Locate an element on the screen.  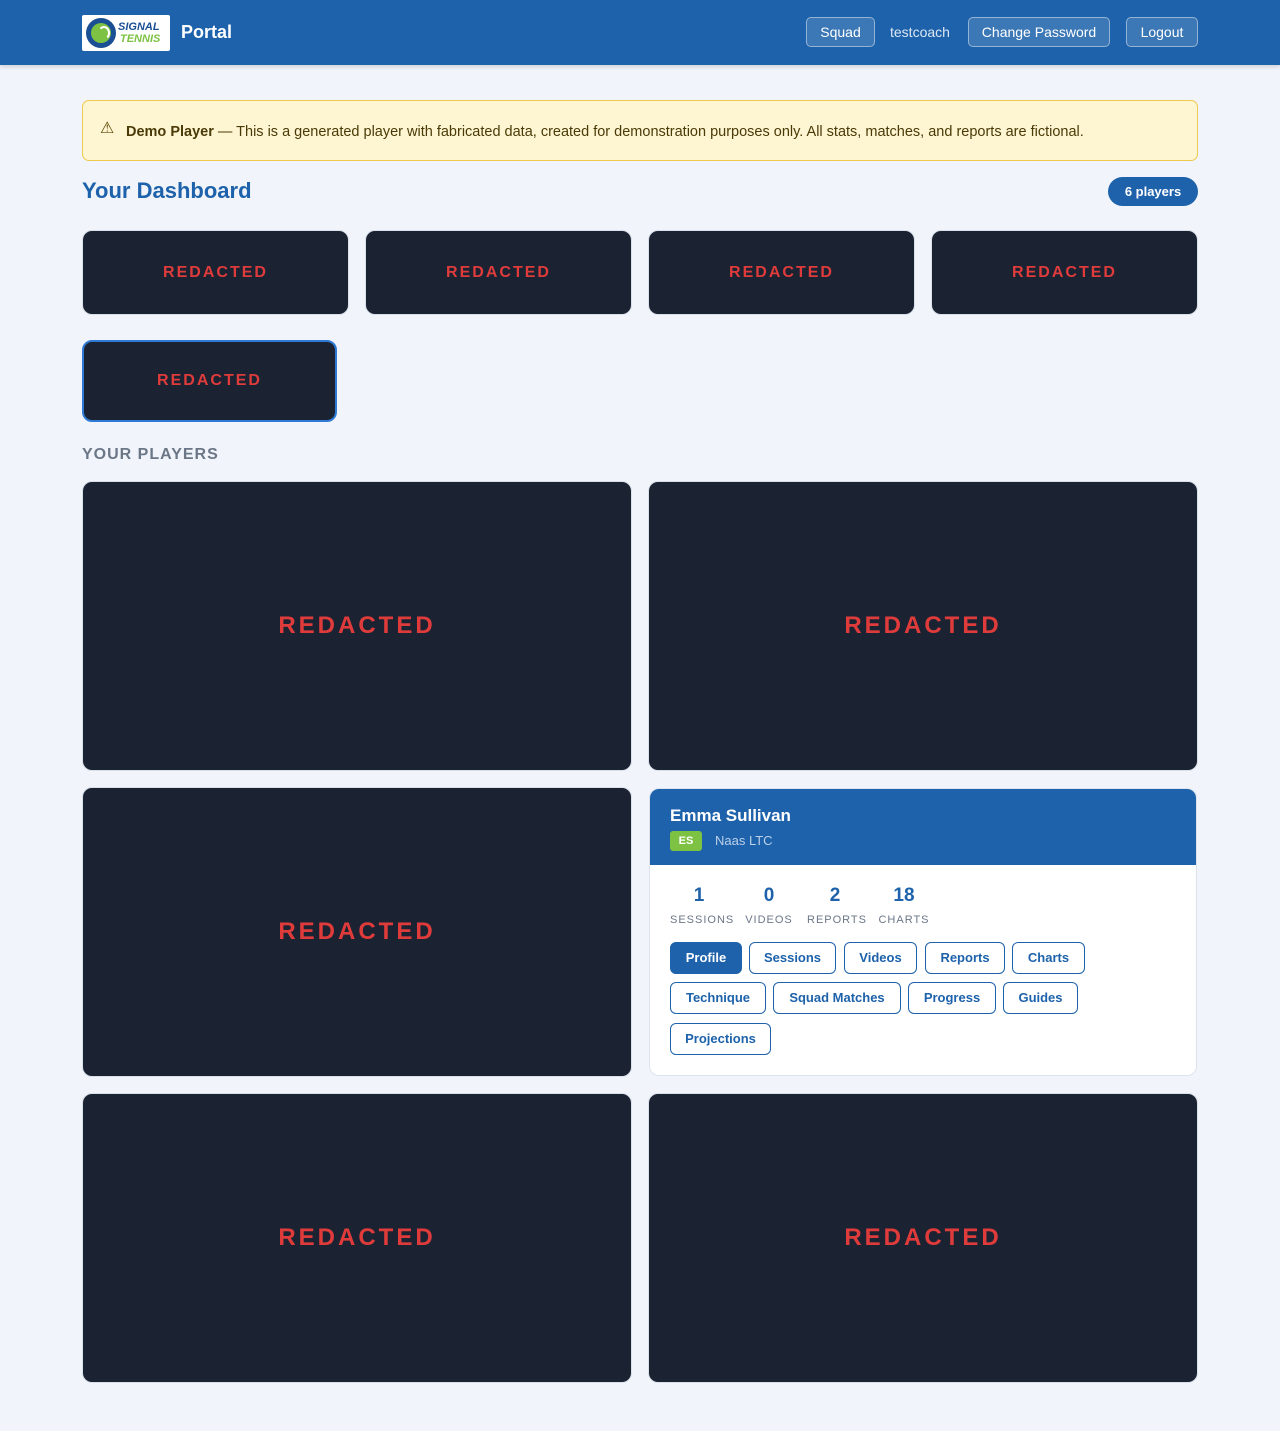
stat-label: VIDEOS is located at coordinates (769, 920).